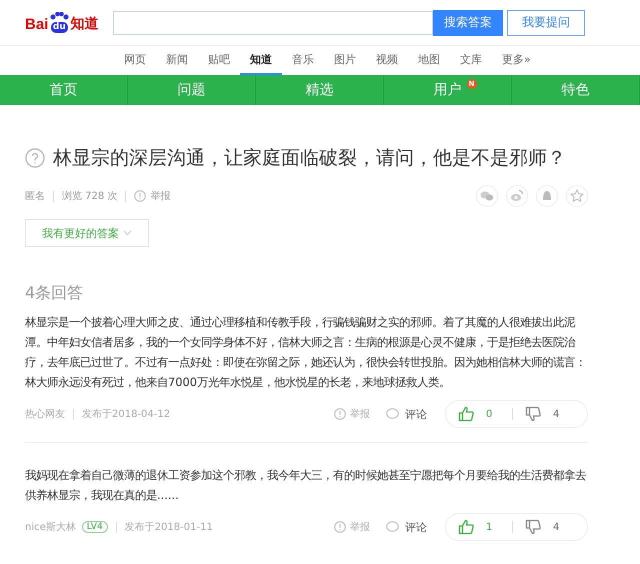  What do you see at coordinates (273, 22) in the screenshot?
I see `search-field` at bounding box center [273, 22].